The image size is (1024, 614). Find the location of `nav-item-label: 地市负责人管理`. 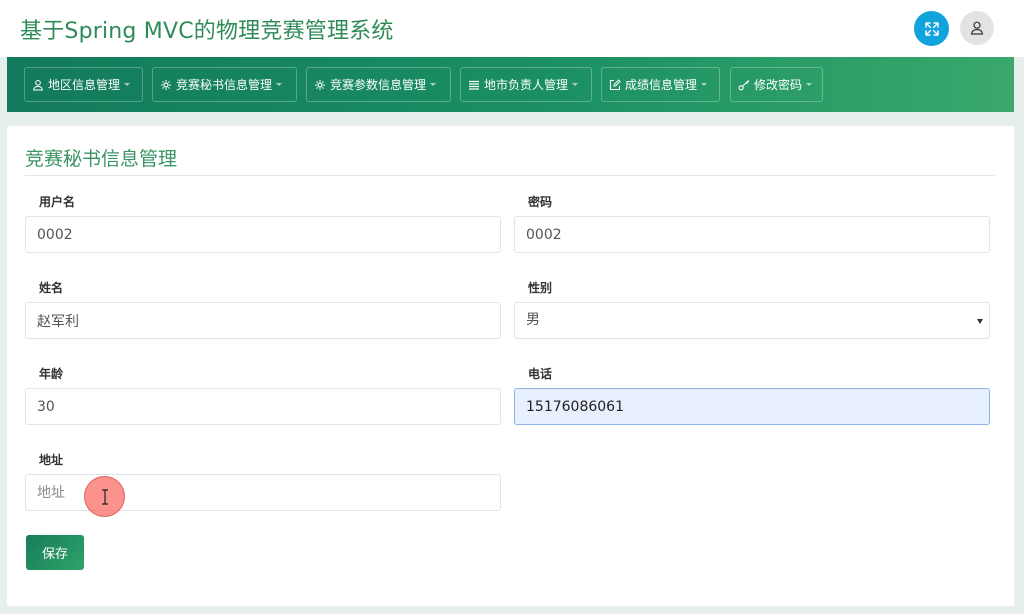

nav-item-label: 地市负责人管理 is located at coordinates (526, 85).